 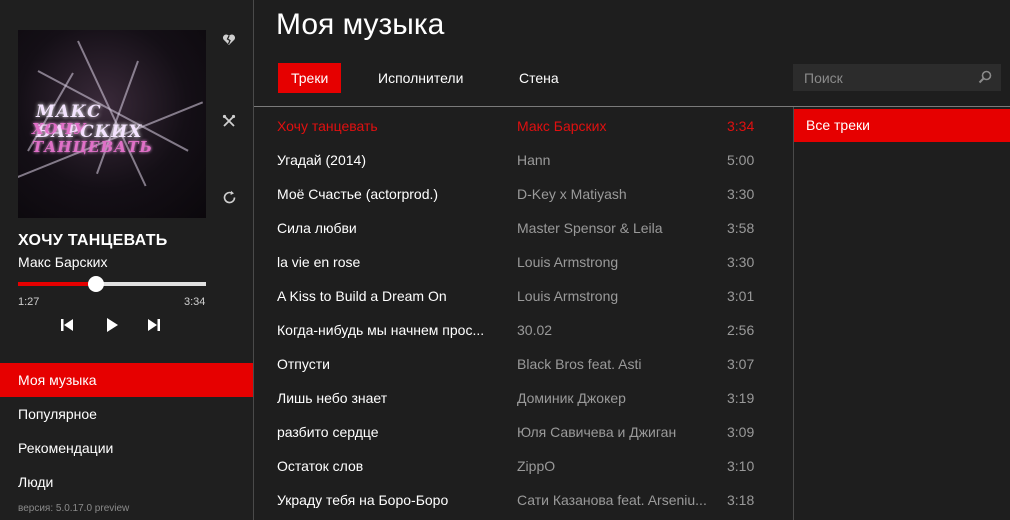 I want to click on previous-button, so click(x=67, y=325).